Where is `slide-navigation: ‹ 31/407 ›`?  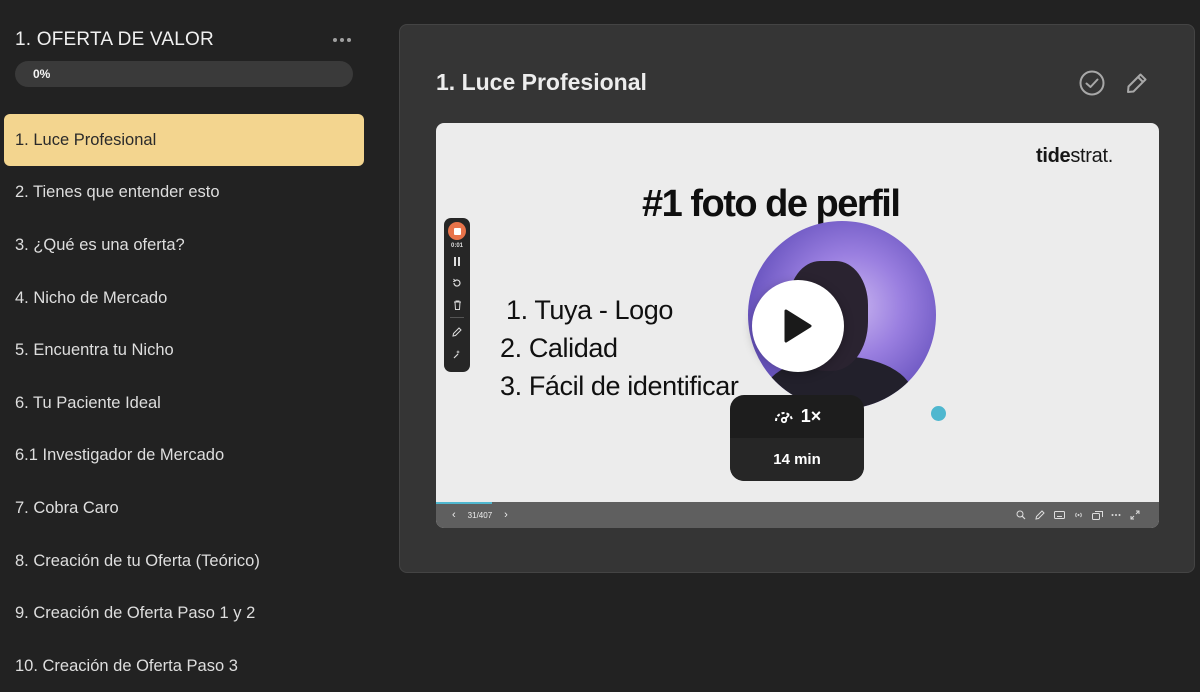
slide-navigation: ‹ 31/407 › is located at coordinates (480, 515).